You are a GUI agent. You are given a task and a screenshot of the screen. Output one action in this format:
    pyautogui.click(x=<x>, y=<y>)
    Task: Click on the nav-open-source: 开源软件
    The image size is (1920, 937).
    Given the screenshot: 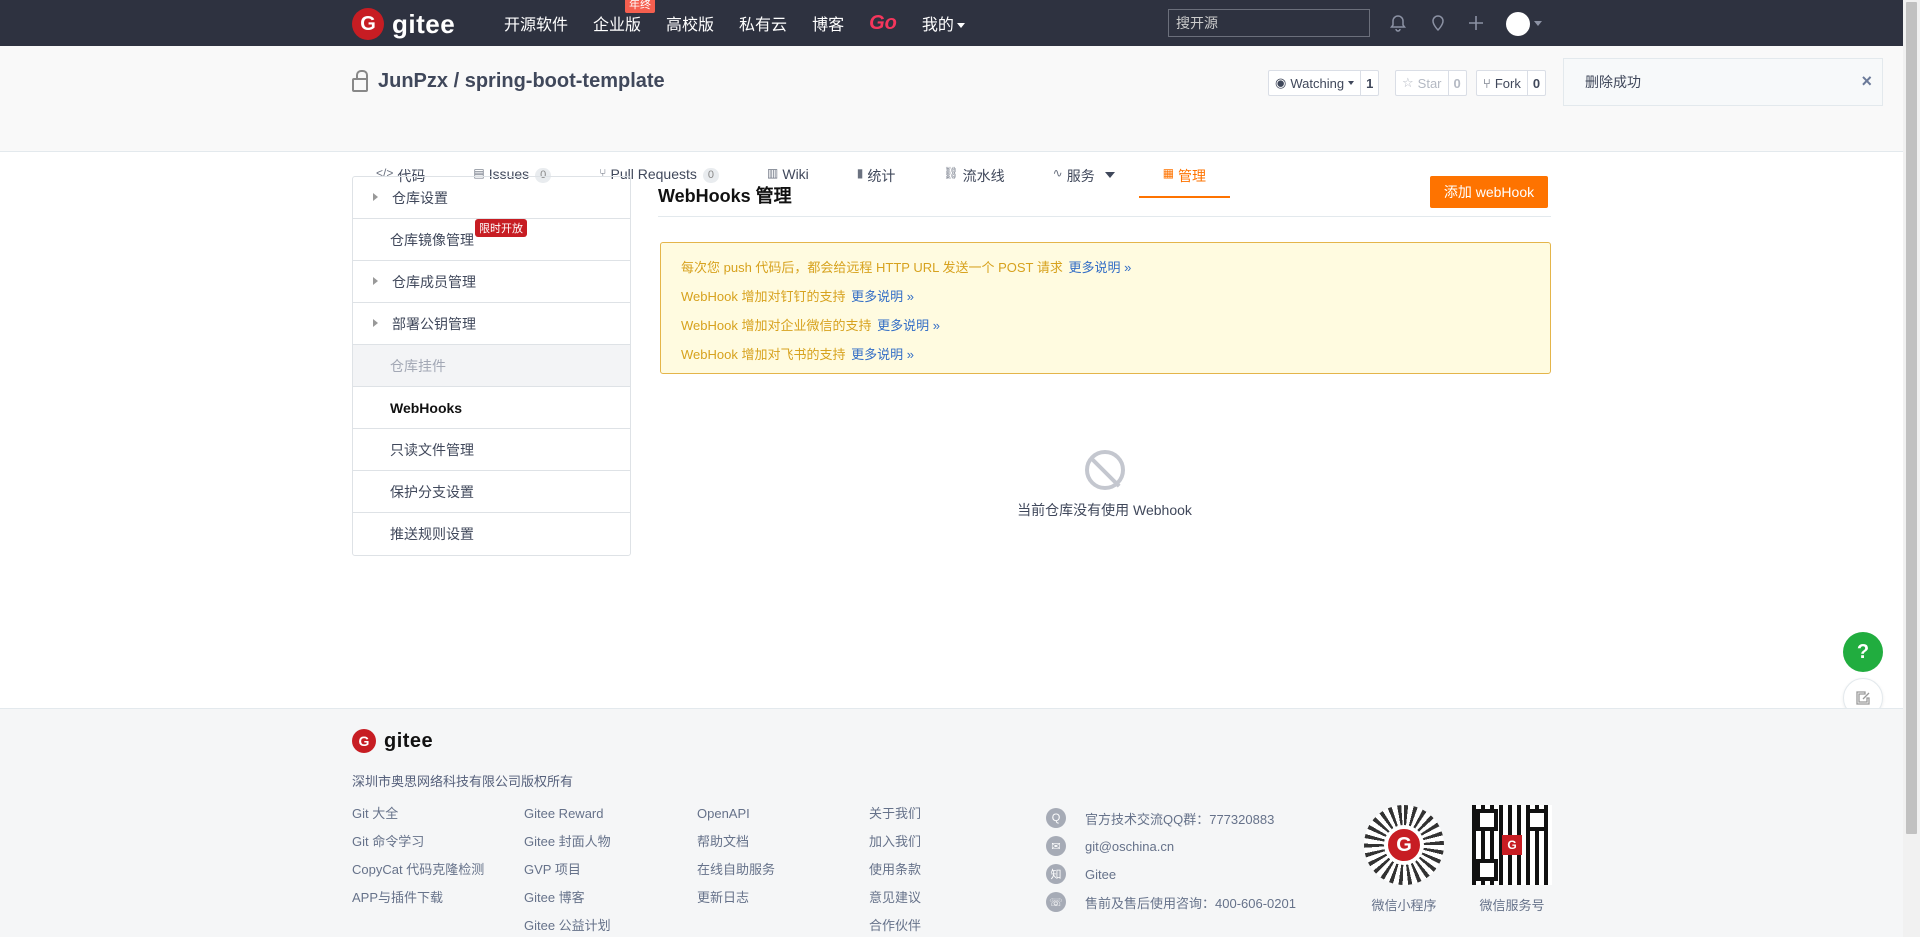 What is the action you would take?
    pyautogui.click(x=536, y=23)
    